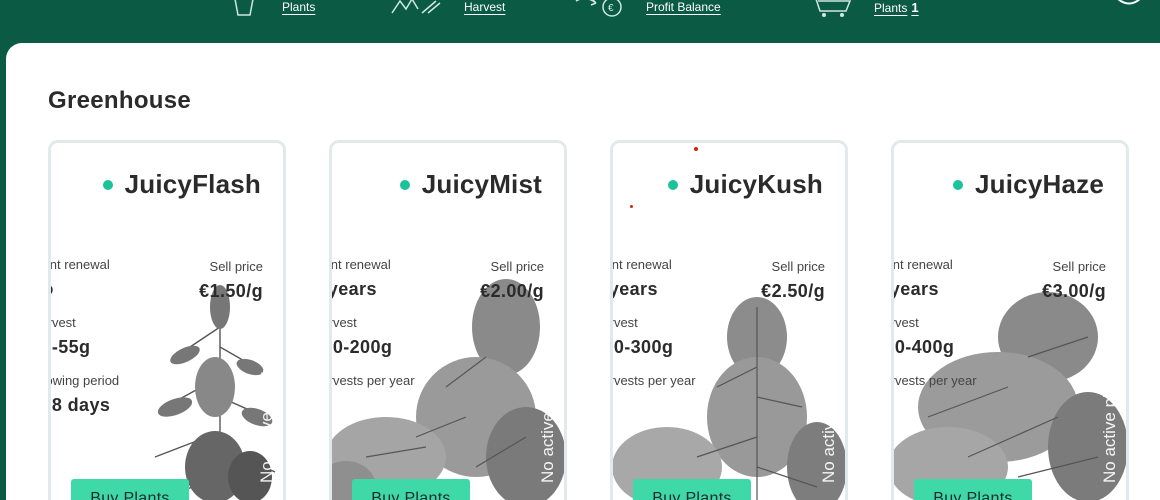  I want to click on stat-sell-price: Sell price €2.50/g, so click(793, 280).